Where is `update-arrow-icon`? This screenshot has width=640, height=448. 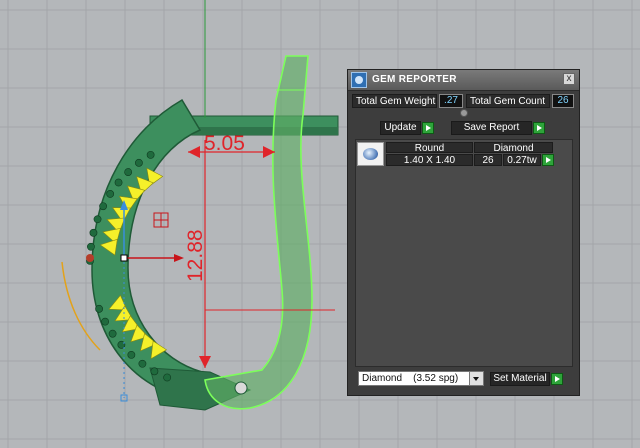 update-arrow-icon is located at coordinates (428, 128).